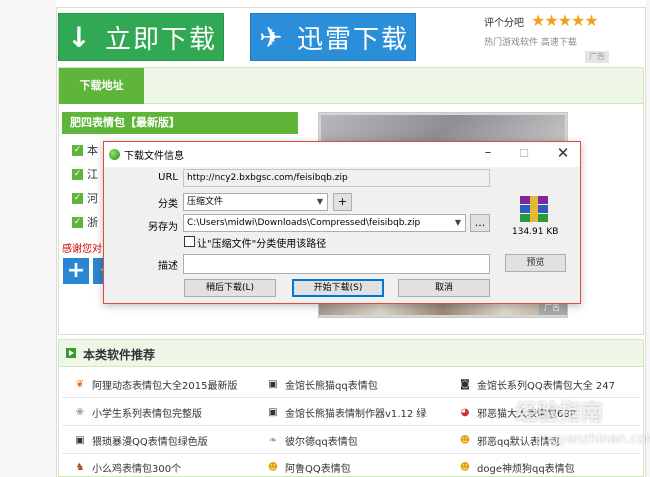 The width and height of the screenshot is (650, 477). What do you see at coordinates (82, 249) in the screenshot?
I see `thanks-text: 感谢您对` at bounding box center [82, 249].